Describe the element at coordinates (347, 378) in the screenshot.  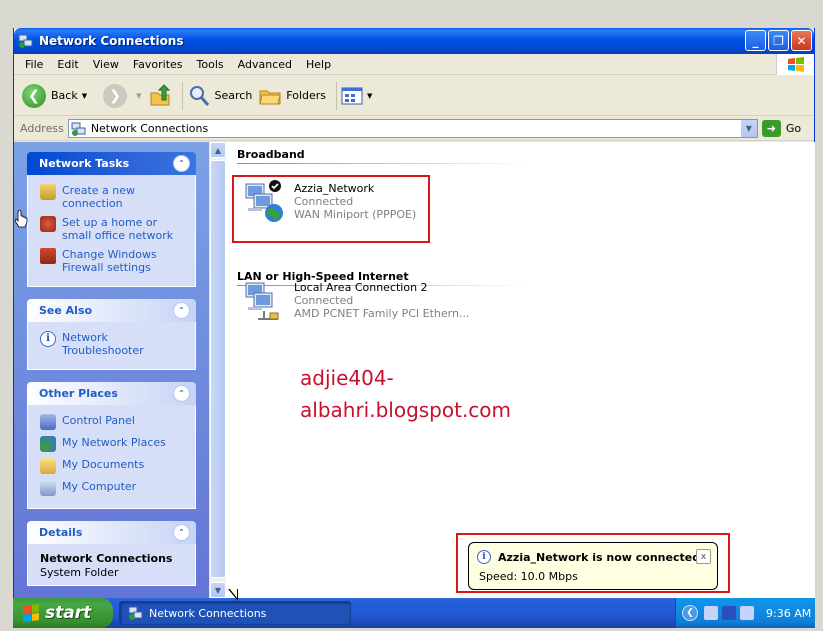
I see `watermark-line: adjie404-` at that location.